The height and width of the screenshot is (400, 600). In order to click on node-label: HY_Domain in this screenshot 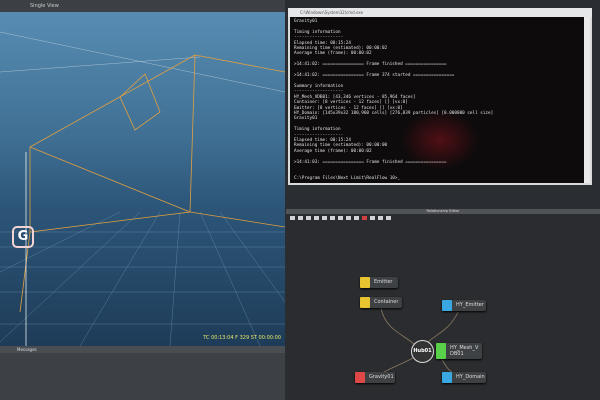, I will do `click(470, 377)`.